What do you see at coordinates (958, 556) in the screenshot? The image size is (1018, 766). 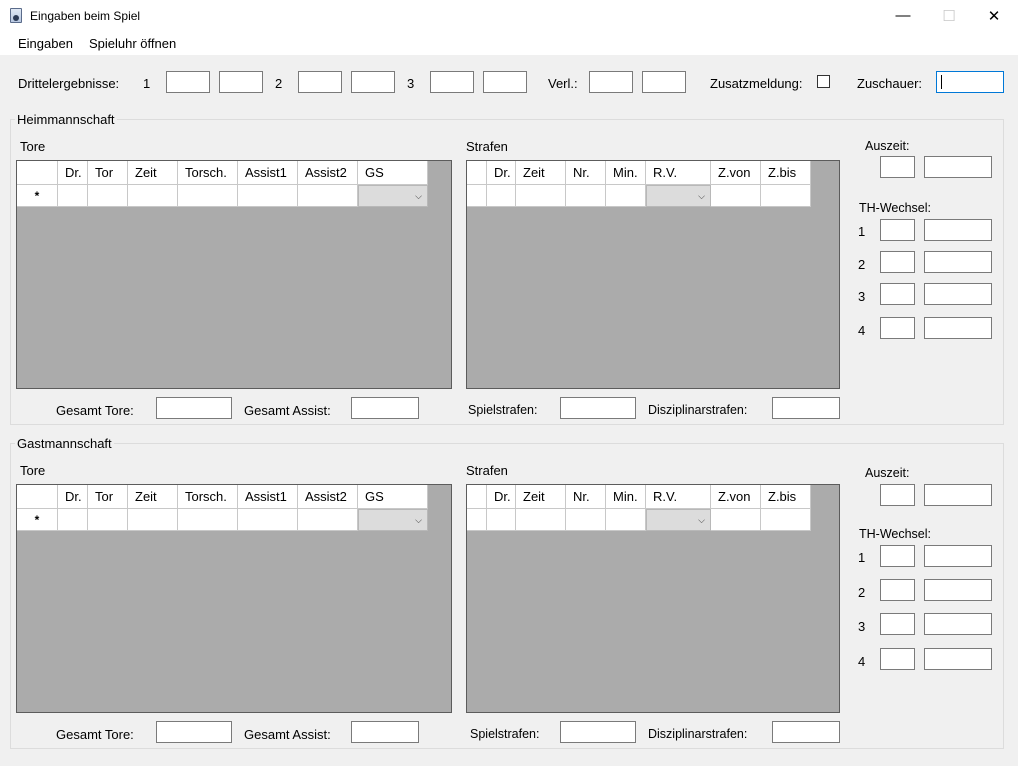 I see `guest-th-1-time-input` at bounding box center [958, 556].